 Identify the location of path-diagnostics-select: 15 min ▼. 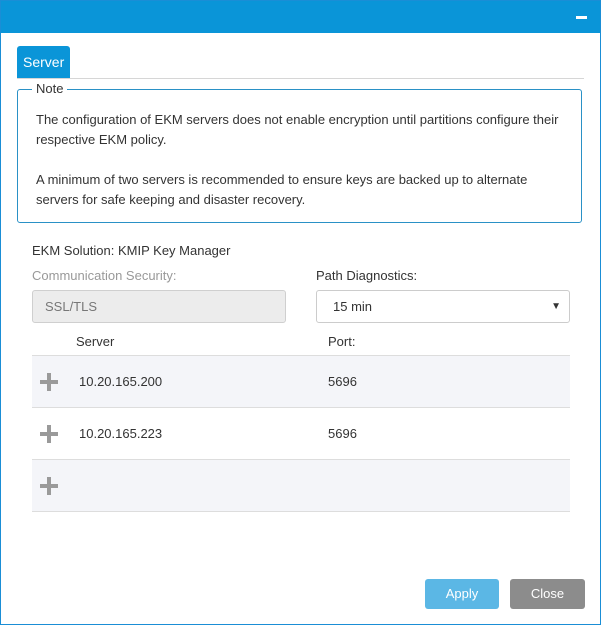
(443, 306).